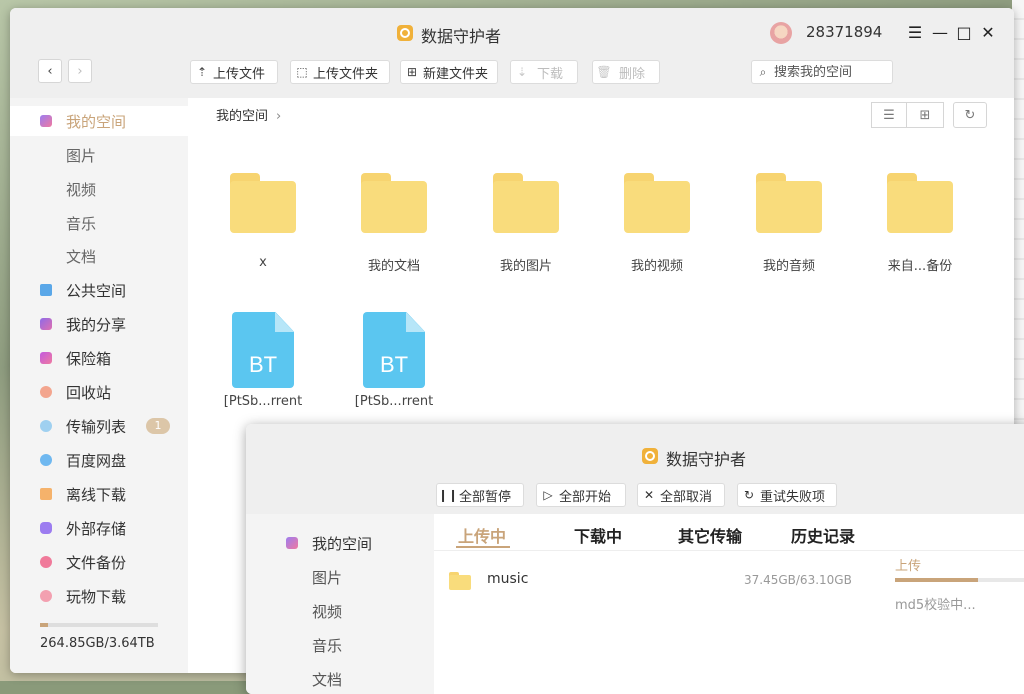  Describe the element at coordinates (448, 495) in the screenshot. I see `pause-icon: ❙❙` at that location.